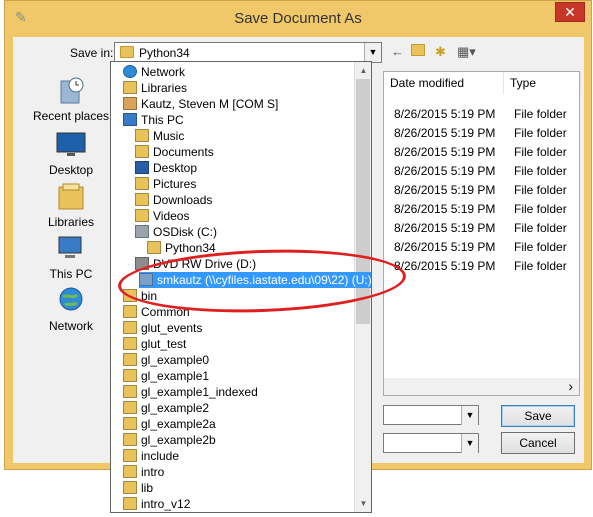  Describe the element at coordinates (397, 53) in the screenshot. I see `back-icon: ←` at that location.